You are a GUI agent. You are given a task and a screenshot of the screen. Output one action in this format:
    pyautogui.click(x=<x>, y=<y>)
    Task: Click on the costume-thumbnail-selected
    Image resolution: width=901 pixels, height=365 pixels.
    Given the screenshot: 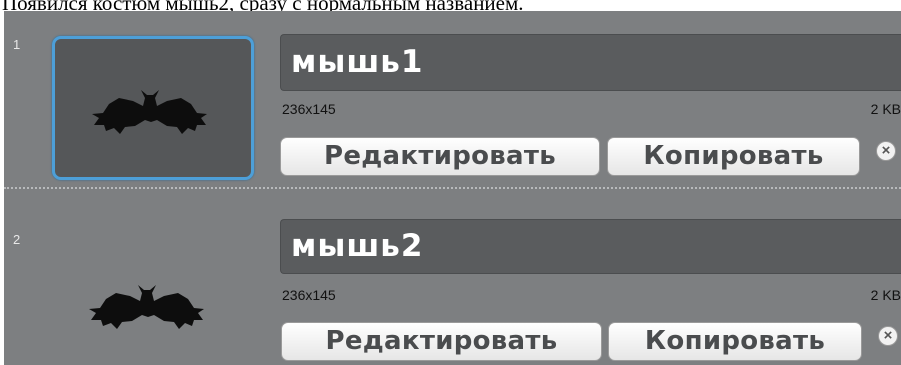 What is the action you would take?
    pyautogui.click(x=153, y=108)
    